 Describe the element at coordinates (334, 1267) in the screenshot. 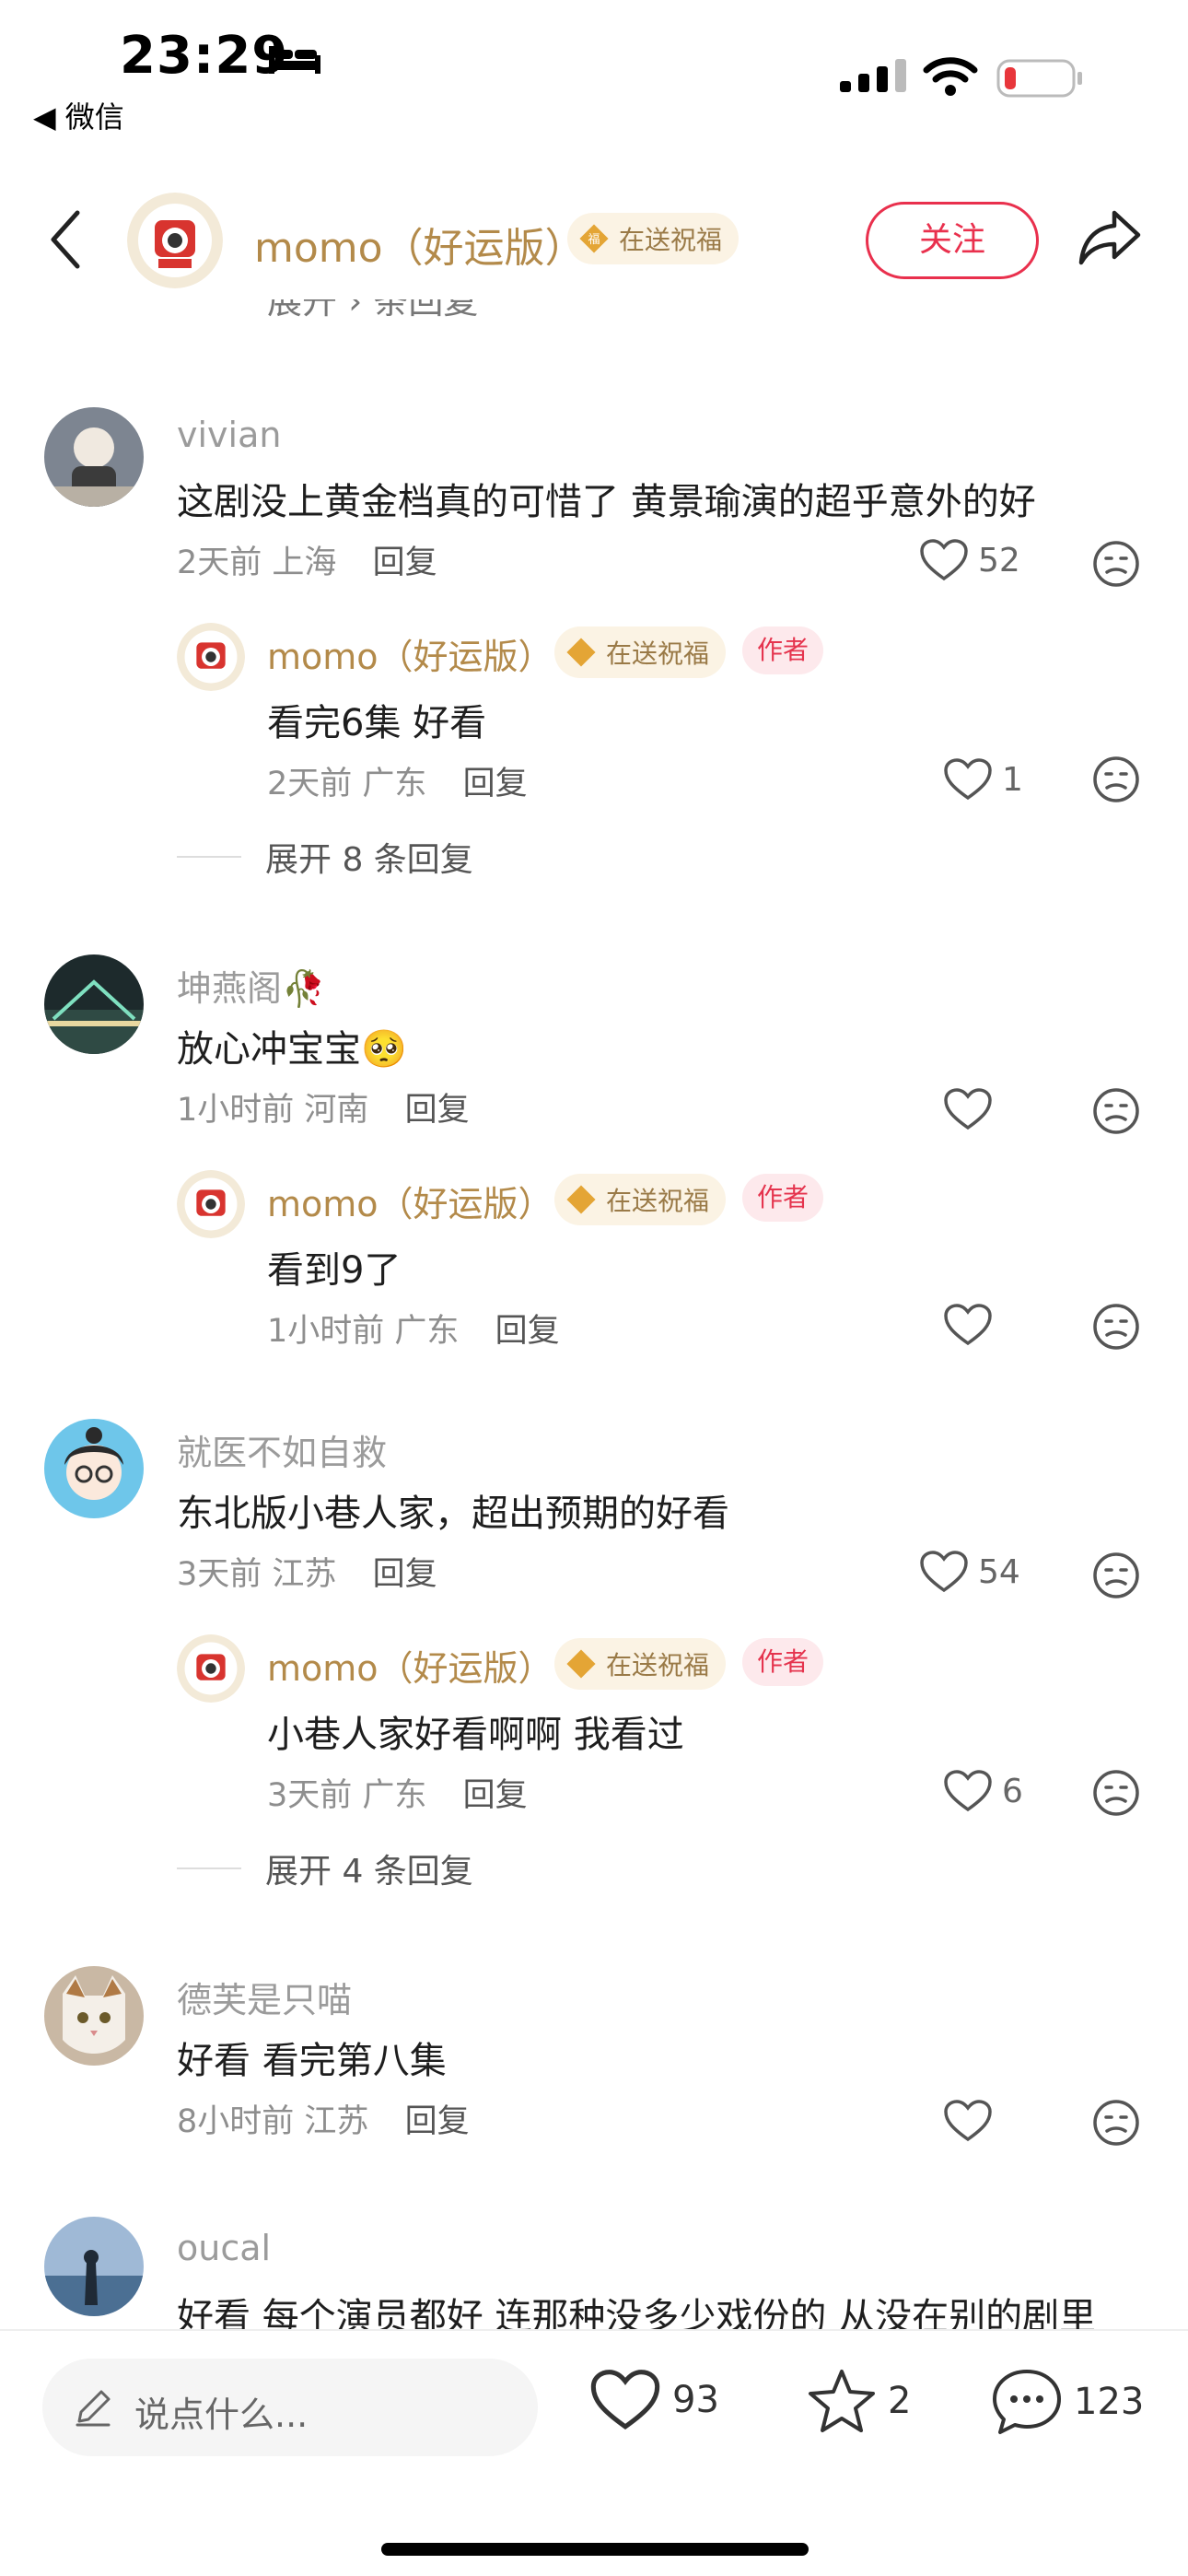

I see `reply-text: 看到9了` at that location.